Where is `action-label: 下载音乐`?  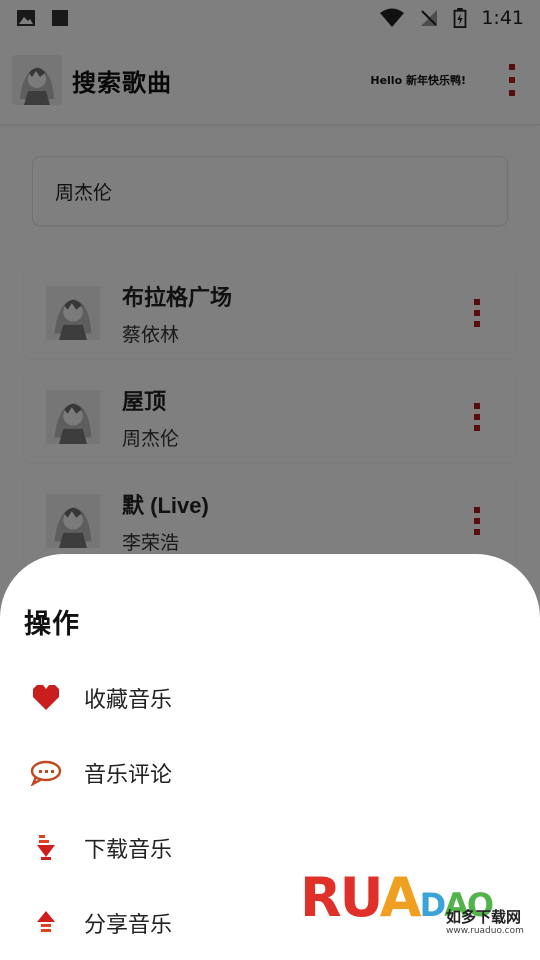 action-label: 下载音乐 is located at coordinates (128, 850).